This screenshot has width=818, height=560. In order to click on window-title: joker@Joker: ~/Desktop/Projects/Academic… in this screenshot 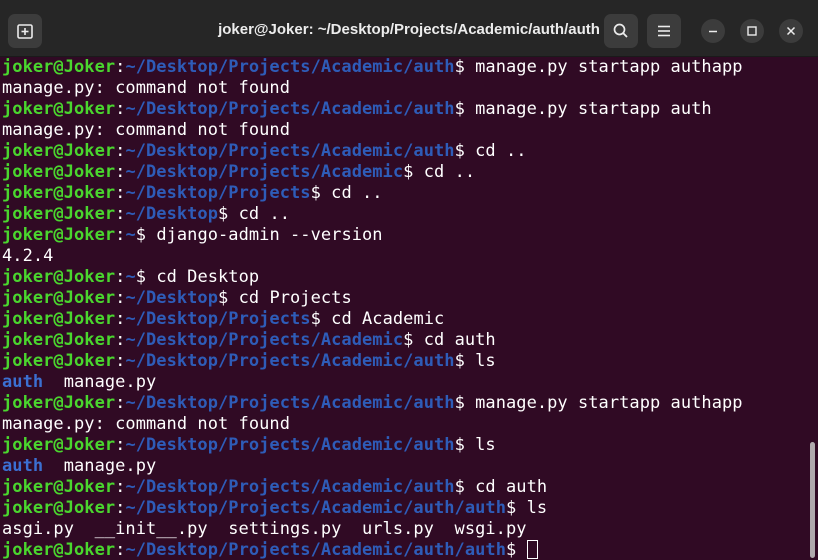, I will do `click(409, 29)`.